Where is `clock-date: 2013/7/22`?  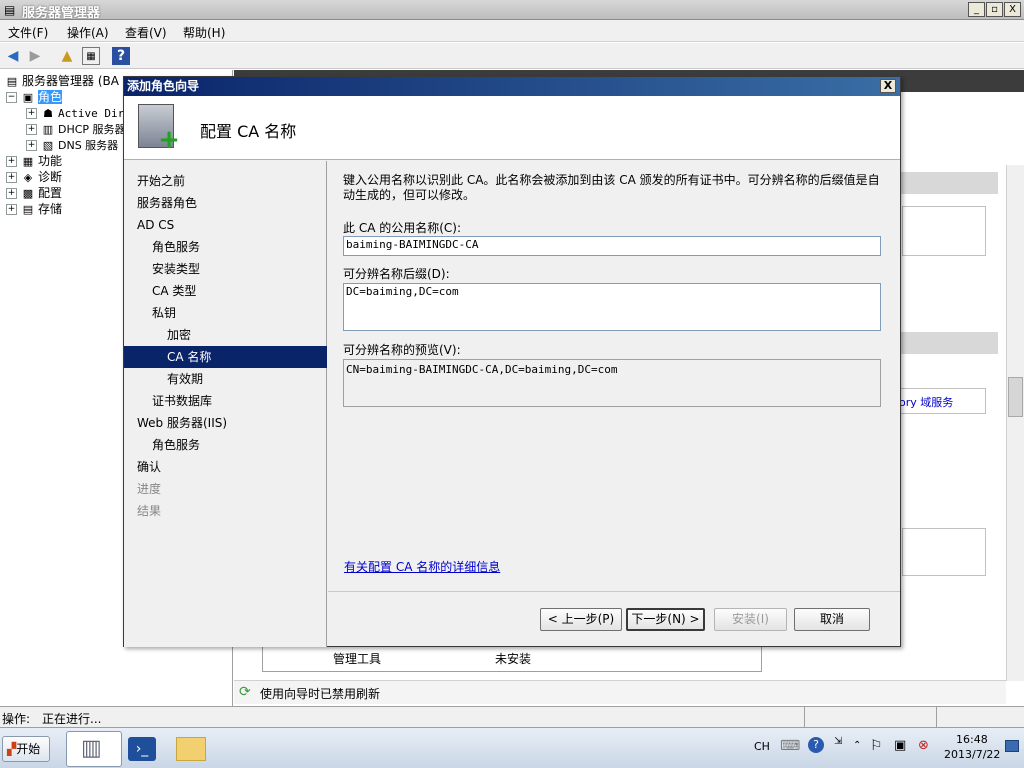 clock-date: 2013/7/22 is located at coordinates (972, 754).